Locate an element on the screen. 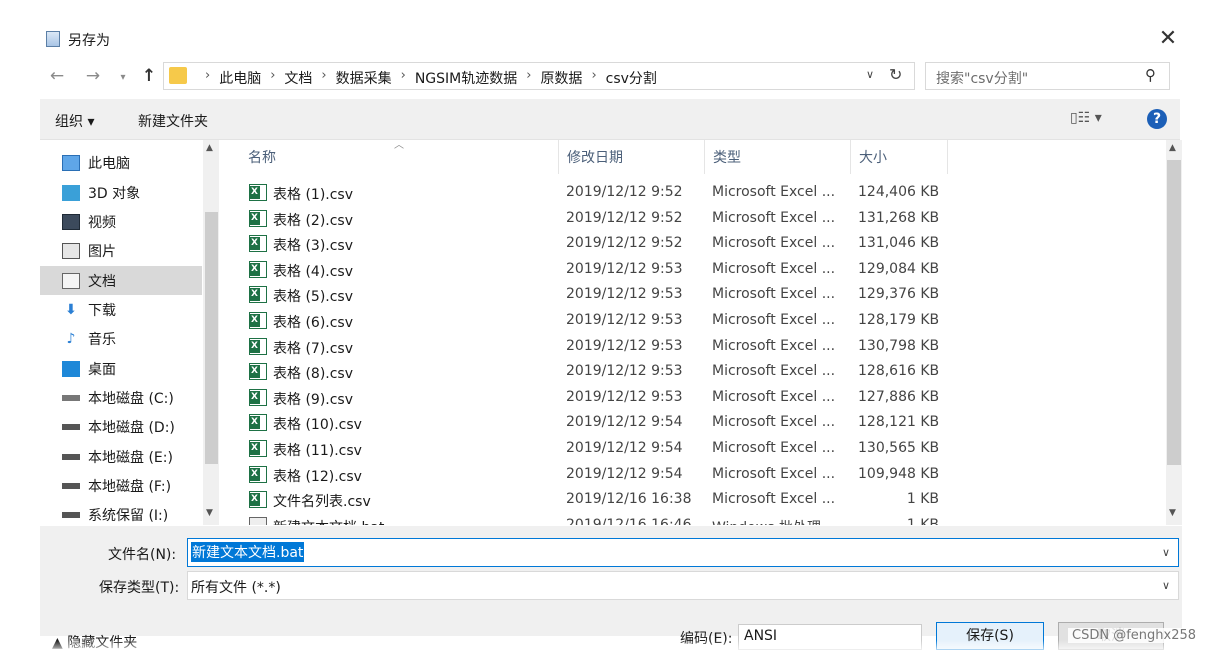  breadcrumb-item: 文档 is located at coordinates (298, 78).